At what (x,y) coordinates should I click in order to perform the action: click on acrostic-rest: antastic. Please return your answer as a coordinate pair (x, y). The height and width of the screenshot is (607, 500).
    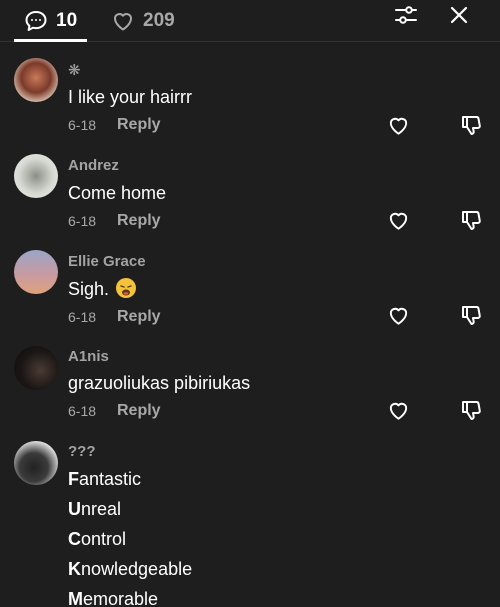
    Looking at the image, I should click on (110, 479).